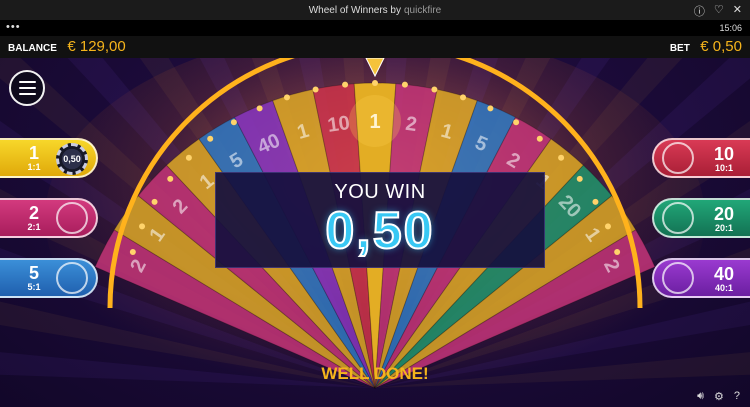 The height and width of the screenshot is (407, 750). Describe the element at coordinates (724, 154) in the screenshot. I see `bet-spot-number: 10` at that location.